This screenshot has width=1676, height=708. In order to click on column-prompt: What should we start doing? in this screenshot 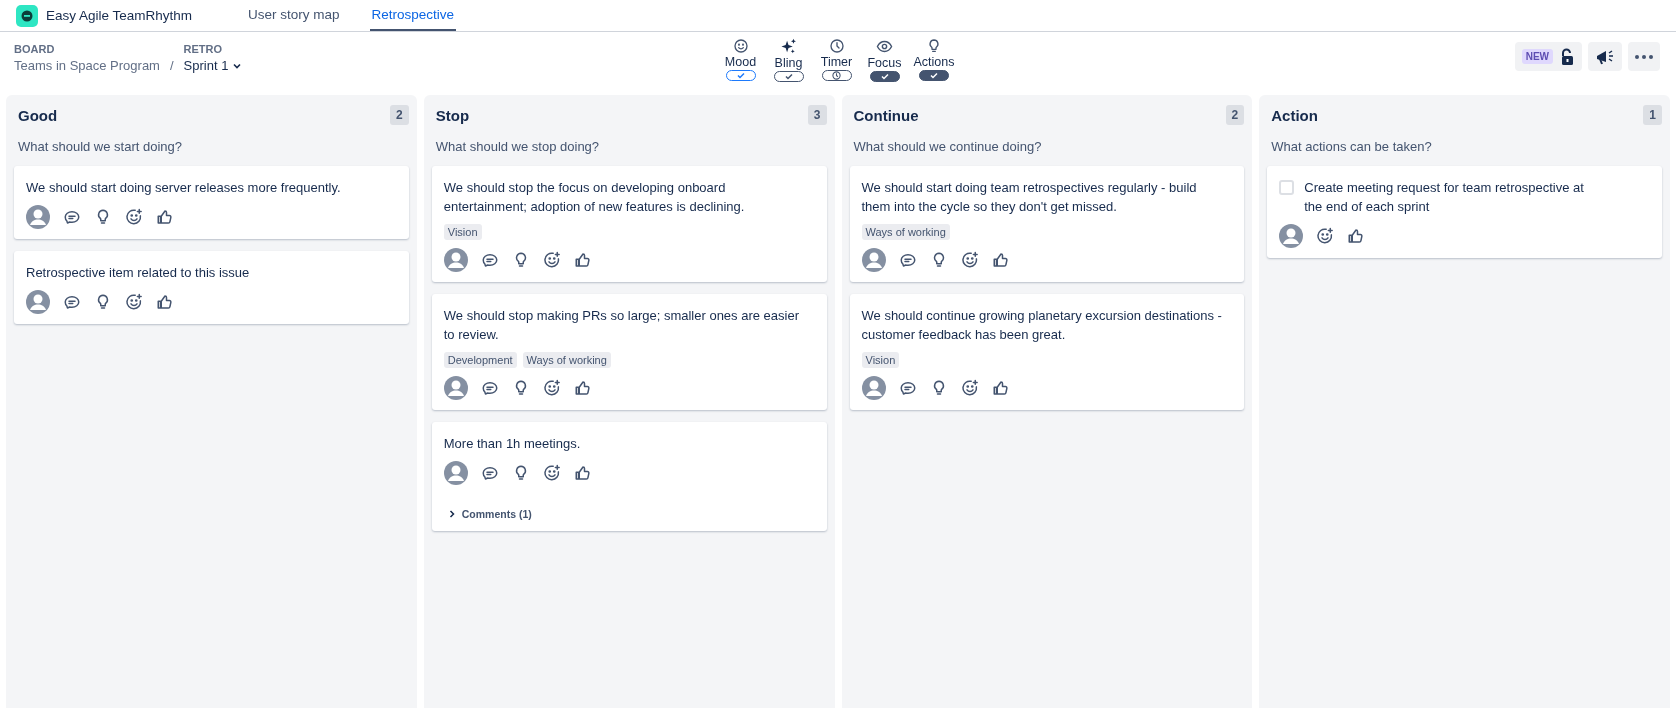, I will do `click(100, 147)`.